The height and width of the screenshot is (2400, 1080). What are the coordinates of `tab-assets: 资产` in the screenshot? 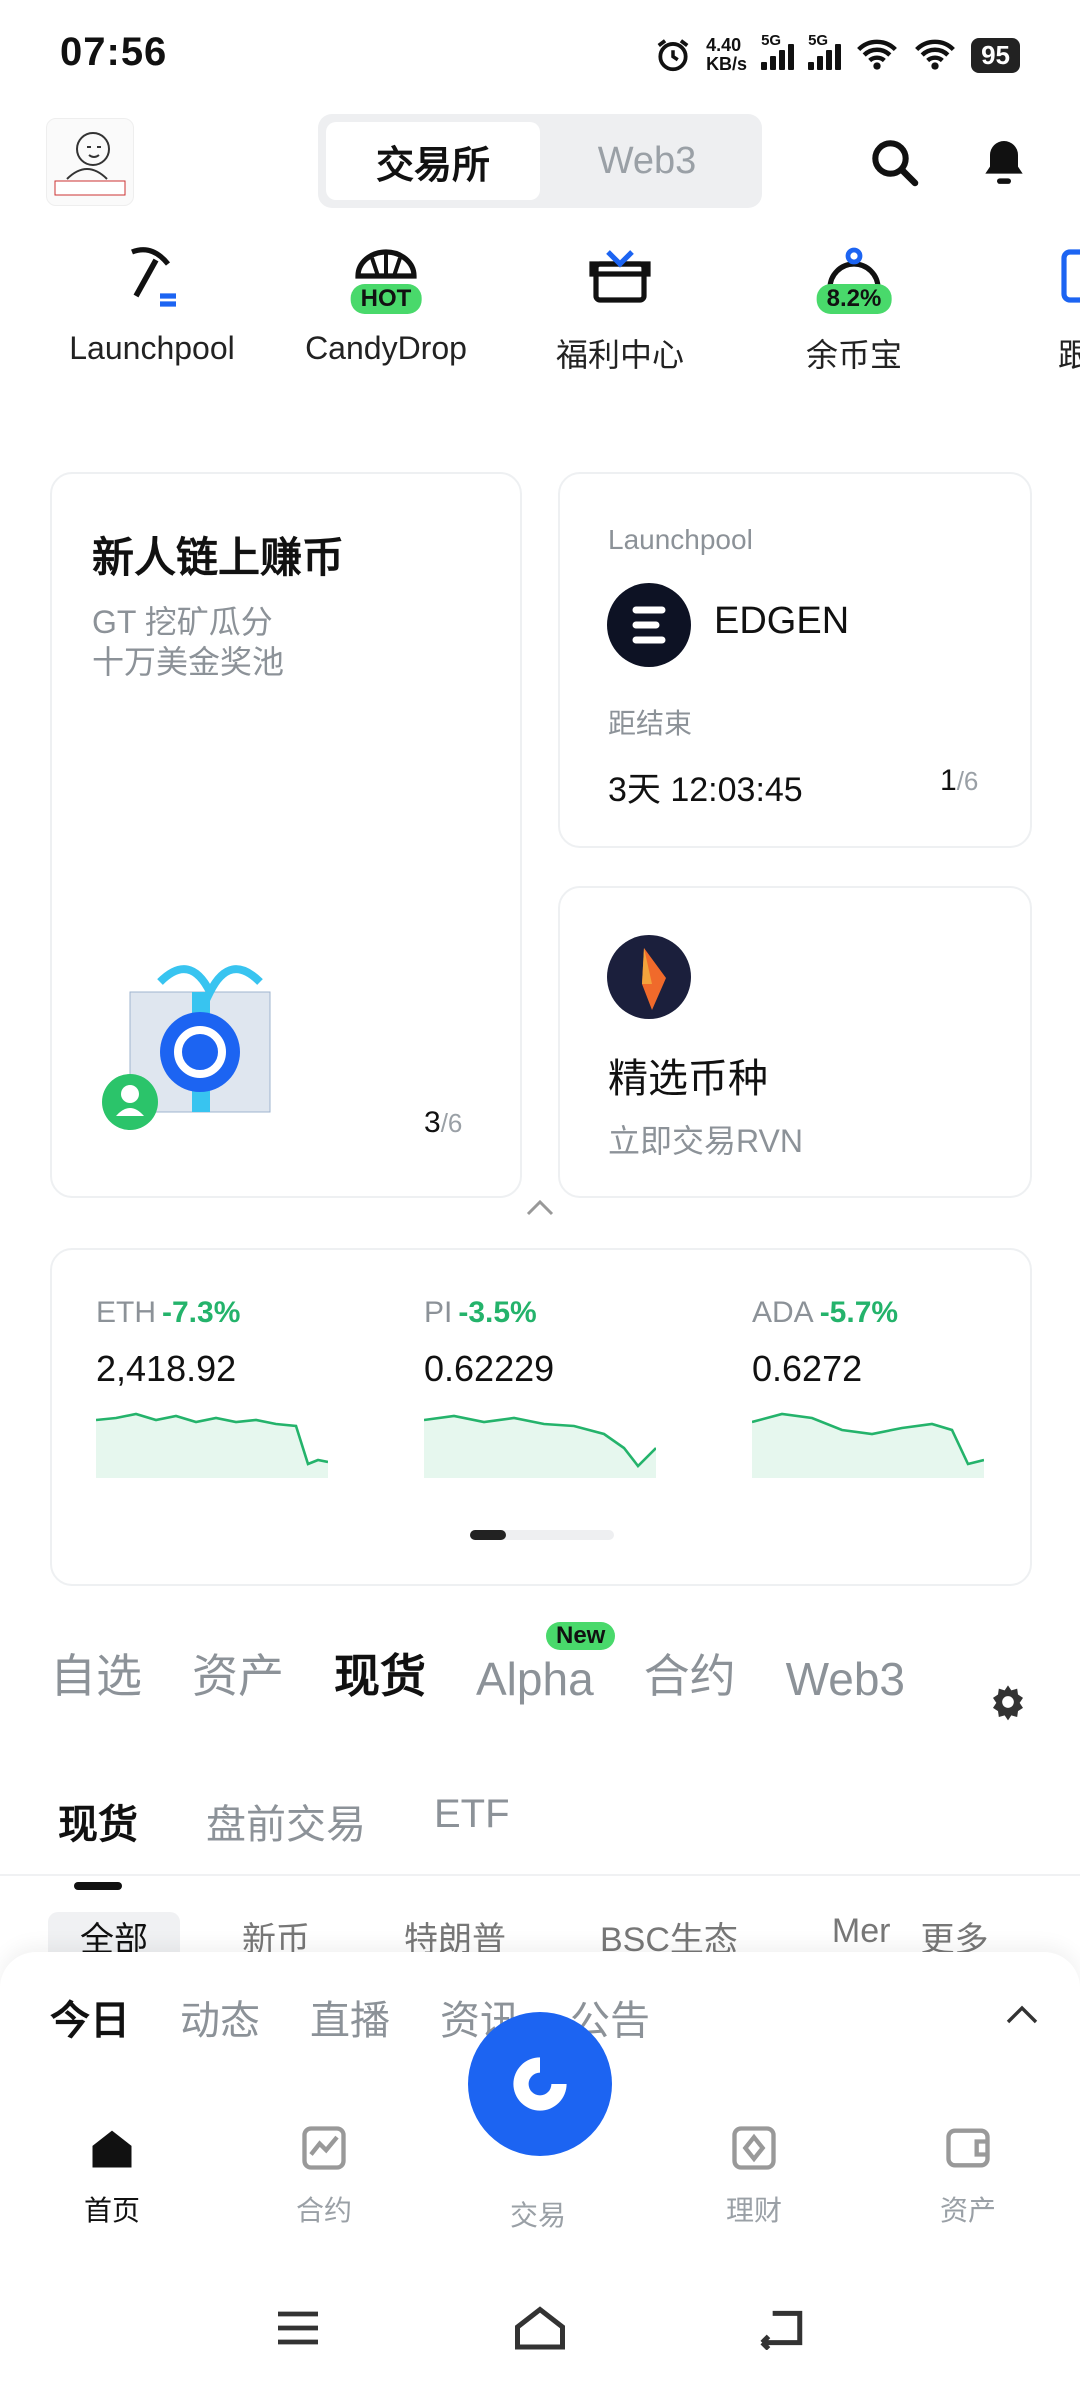 It's located at (238, 1673).